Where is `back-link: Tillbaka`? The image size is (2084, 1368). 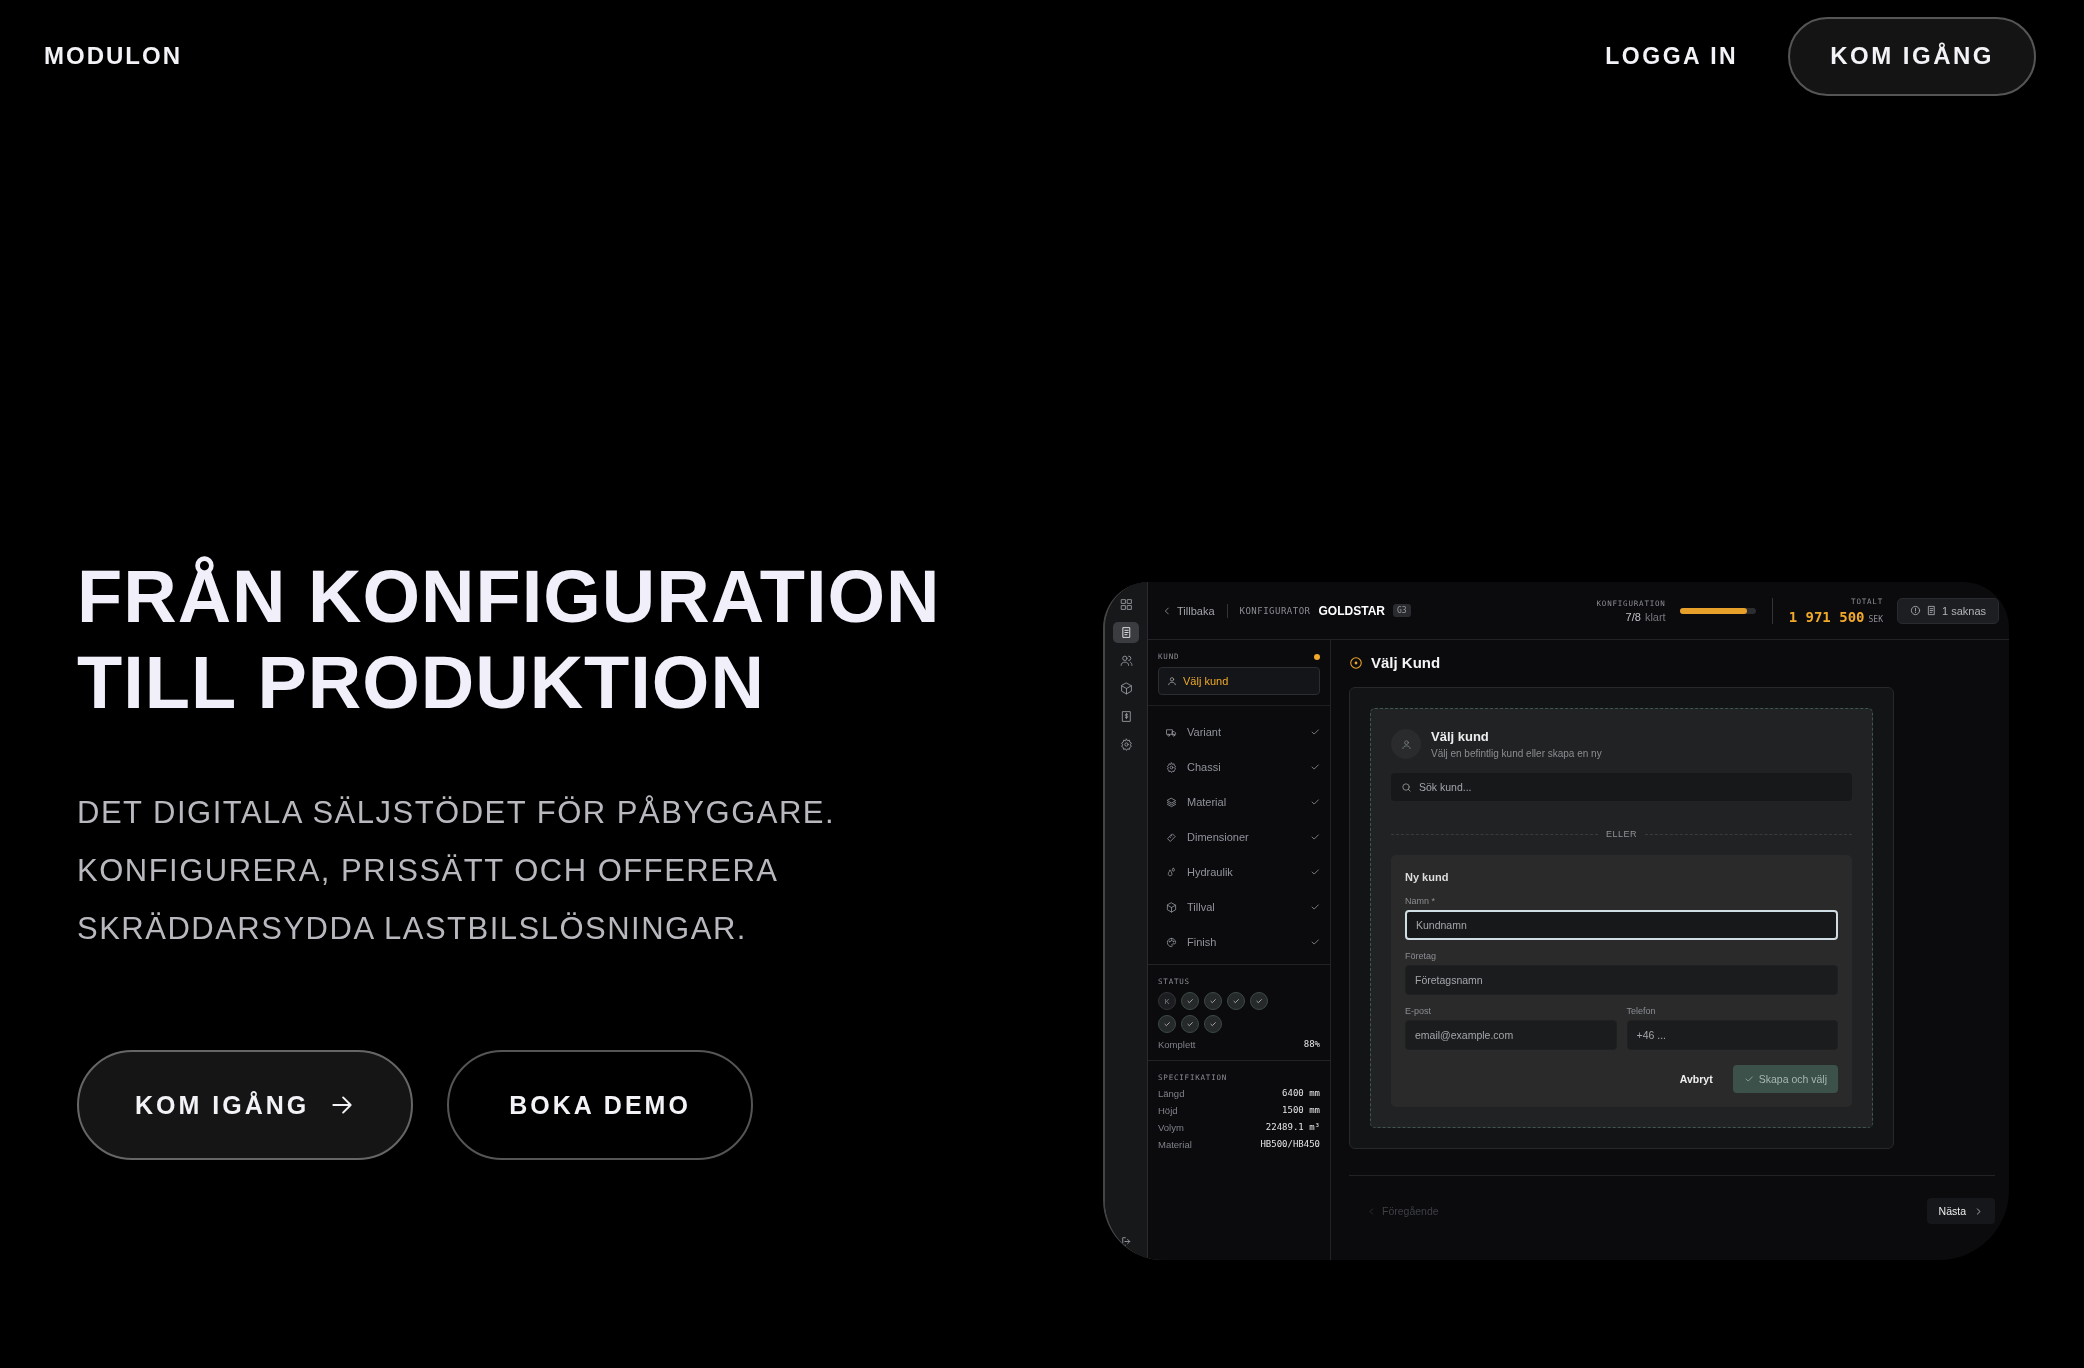
back-link: Tillbaka is located at coordinates (1188, 610).